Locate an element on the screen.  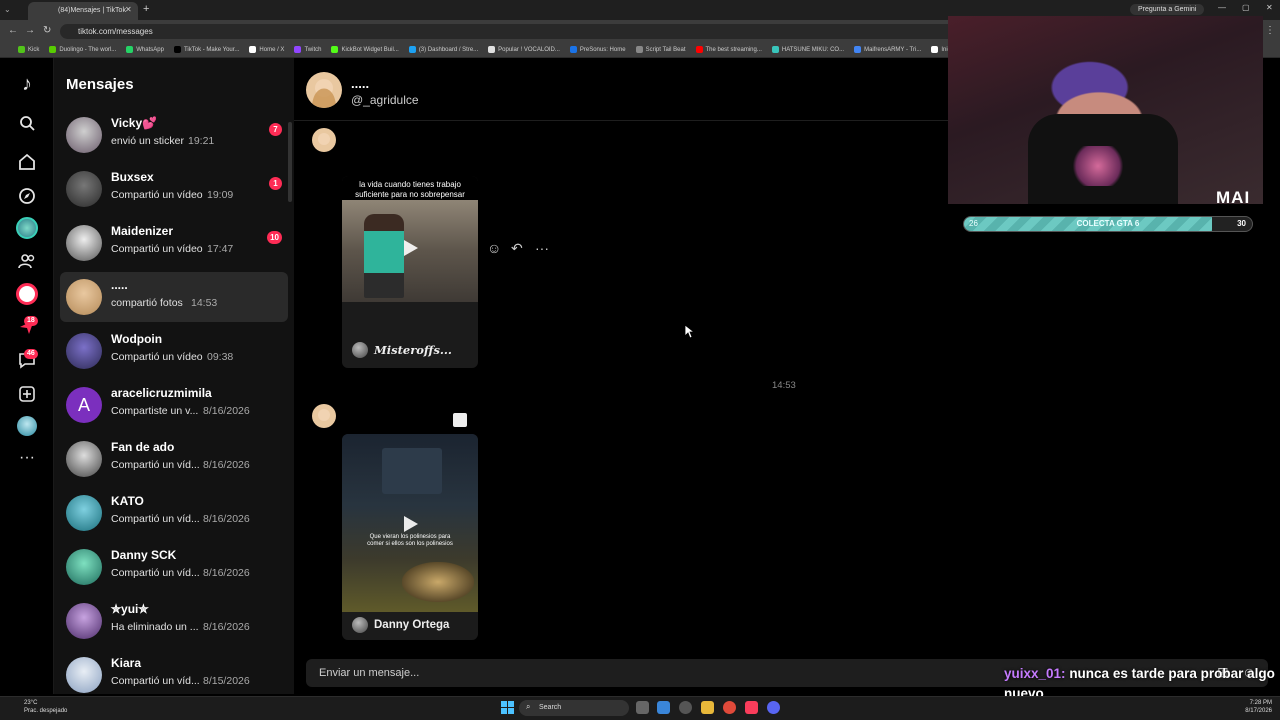
conversation-time: 8/15/2026 is located at coordinates (226, 681).